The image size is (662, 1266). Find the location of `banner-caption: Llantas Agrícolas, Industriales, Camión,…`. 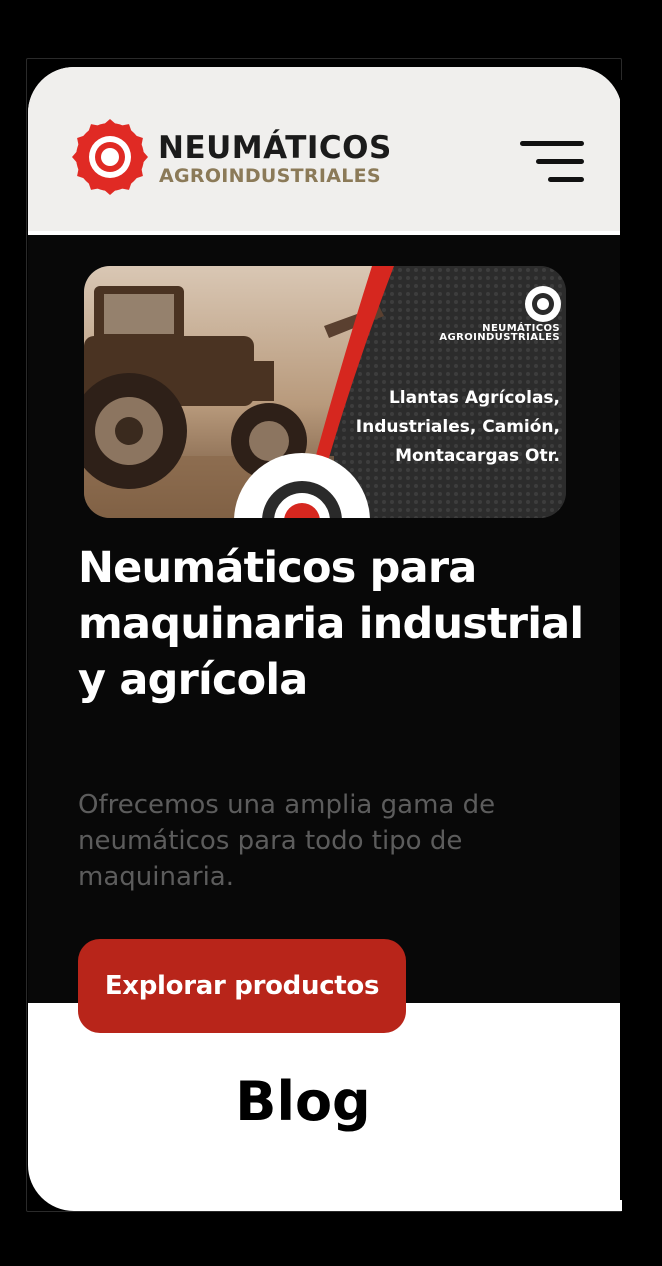

banner-caption: Llantas Agrícolas, Industriales, Camión,… is located at coordinates (458, 427).